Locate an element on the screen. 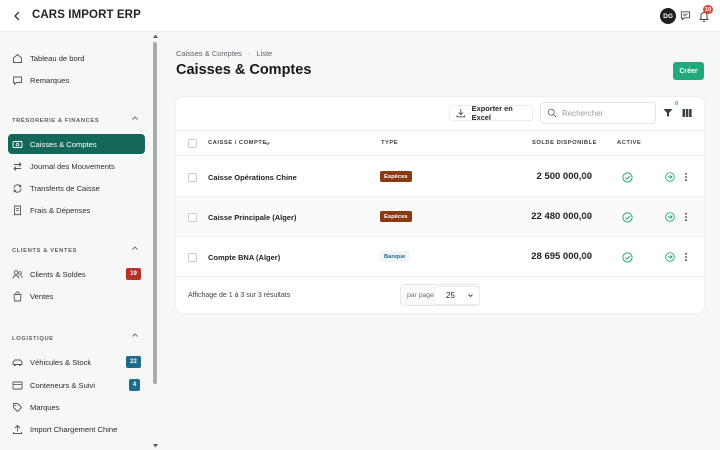 The image size is (720, 450). upload-icon is located at coordinates (17, 429).